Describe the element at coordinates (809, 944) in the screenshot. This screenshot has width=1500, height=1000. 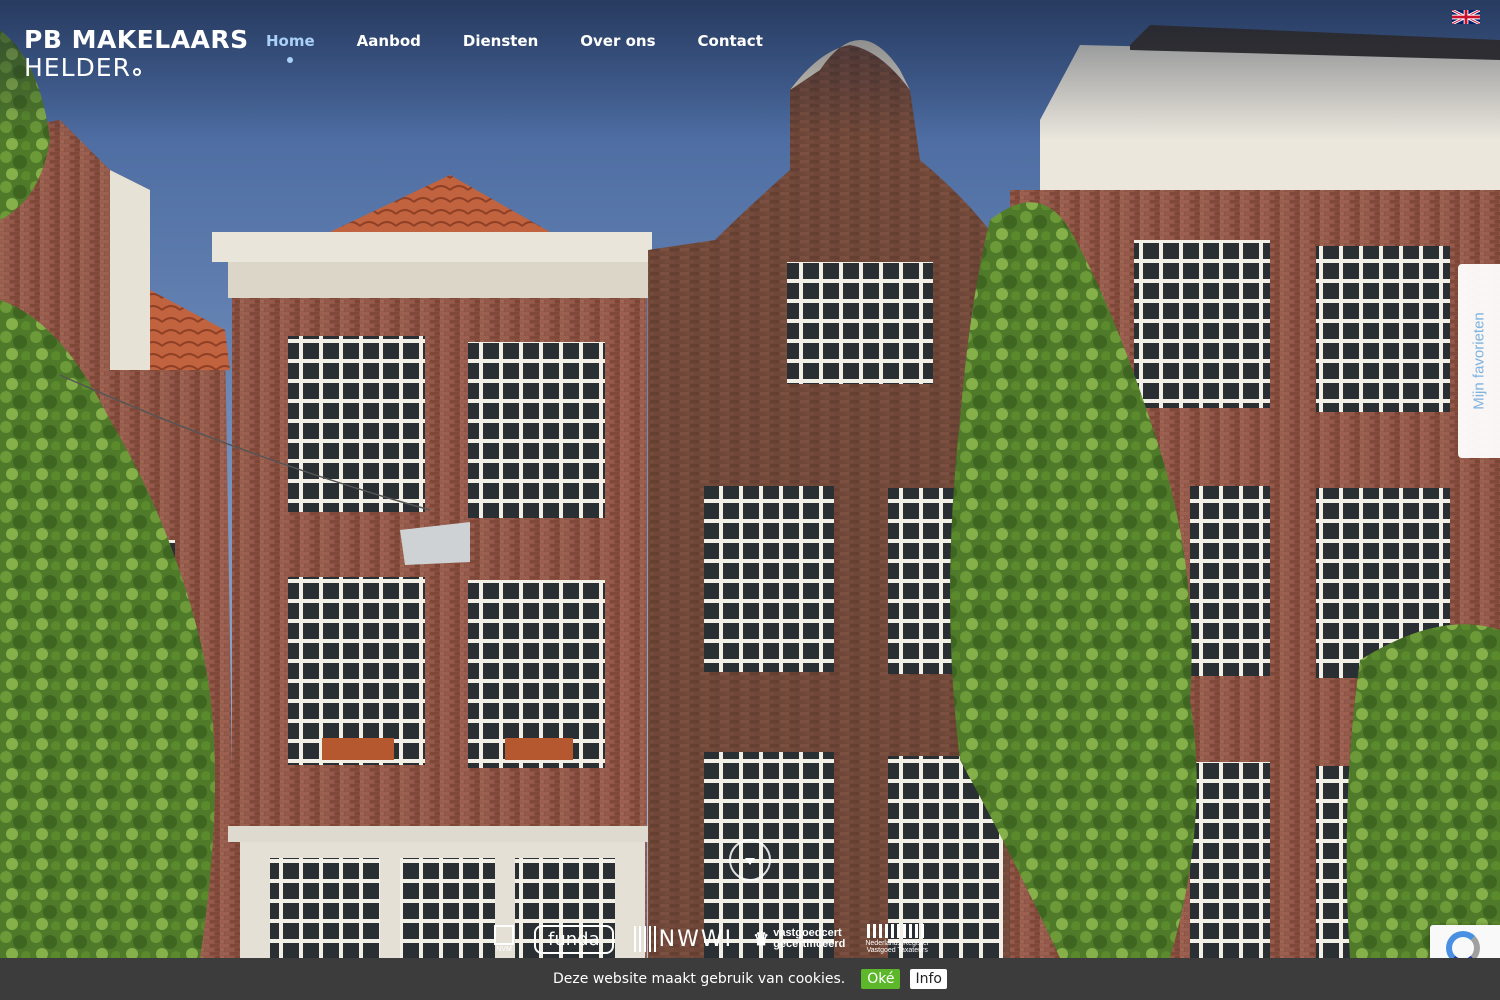
I see `vastgoedcert-line-2: gecertificeerd` at that location.